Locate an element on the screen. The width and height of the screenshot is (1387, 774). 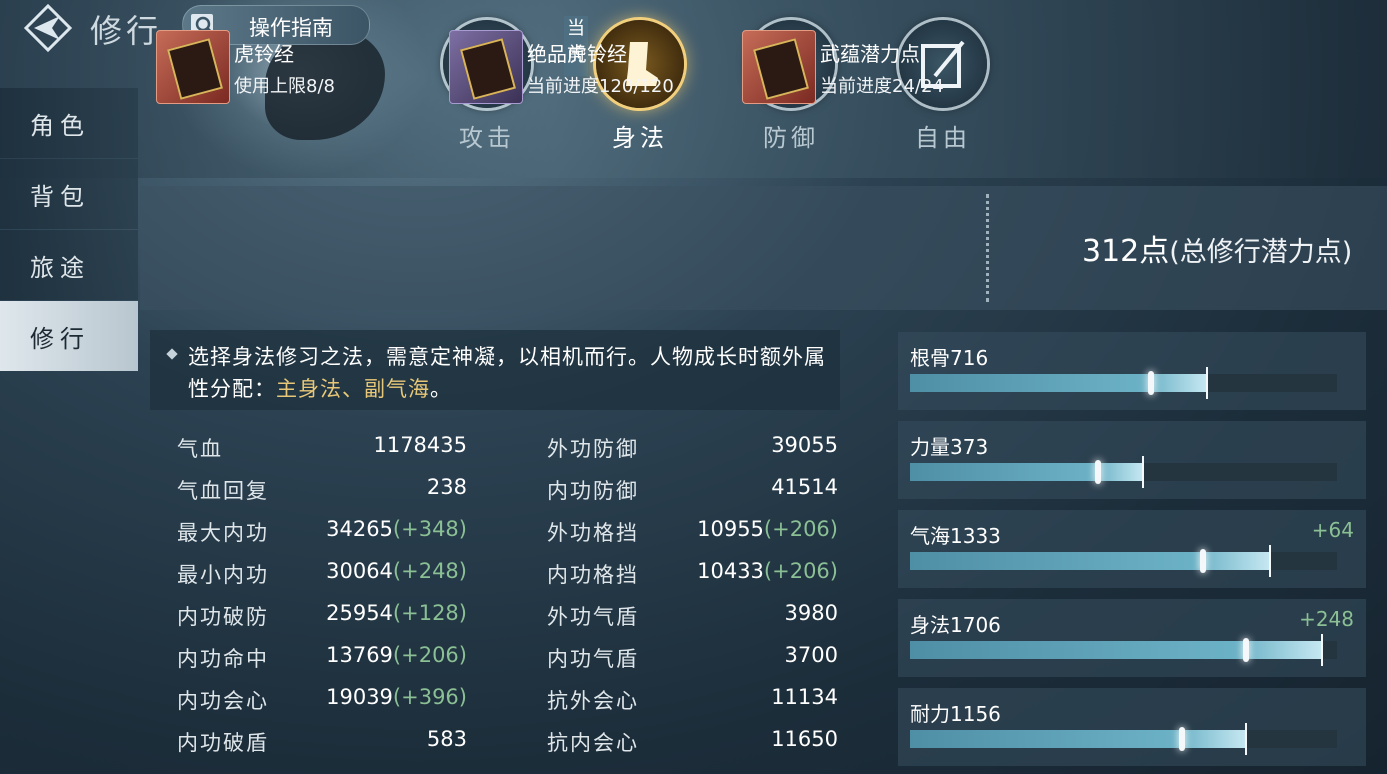
stat-value: 19039(+396) is located at coordinates (396, 697).